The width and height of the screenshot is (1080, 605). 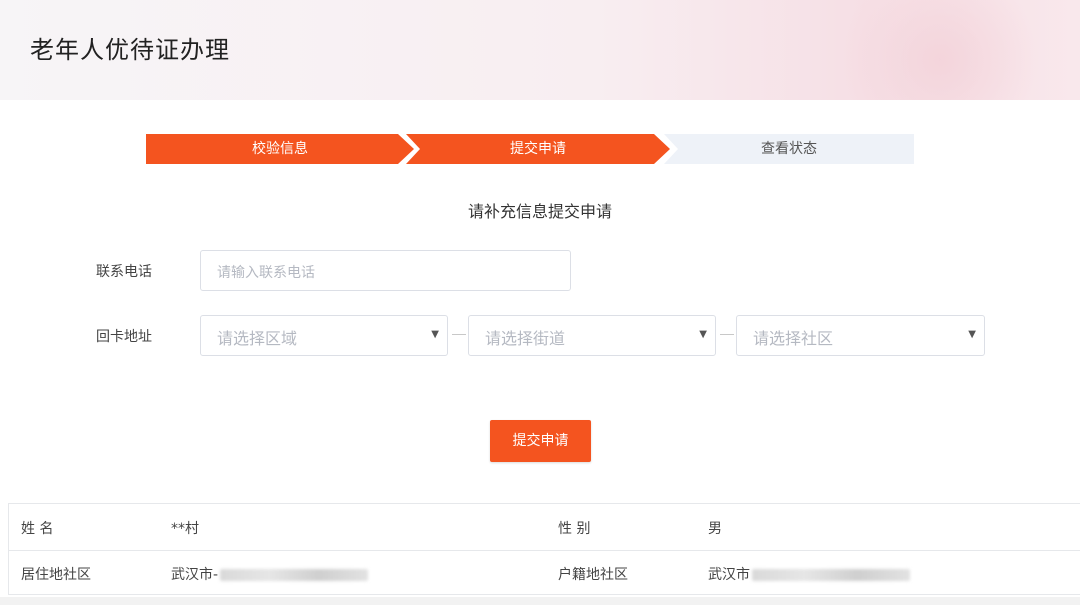 What do you see at coordinates (538, 149) in the screenshot?
I see `step-submit-application: 提交申请` at bounding box center [538, 149].